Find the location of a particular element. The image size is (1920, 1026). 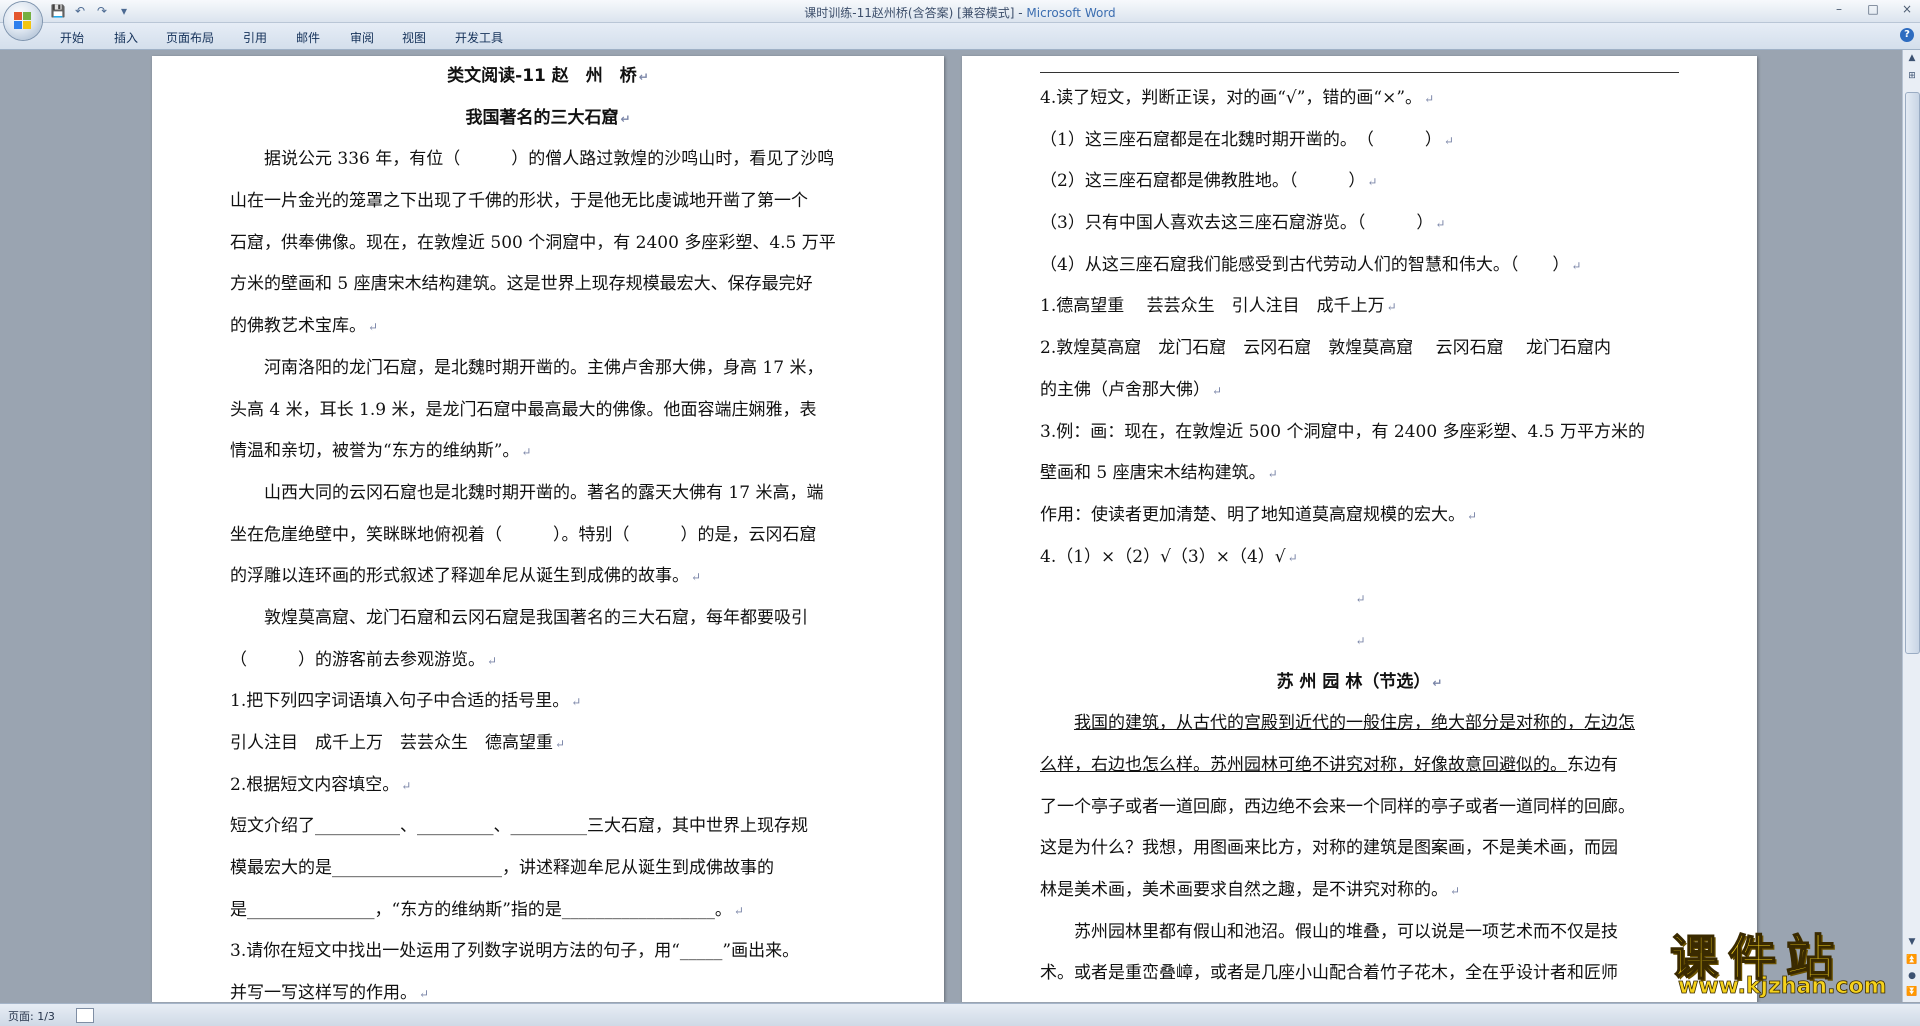

window-title: 课时训练-11赵州桥(含答案) [兼容模式] - Microsoft Word is located at coordinates (960, 12).